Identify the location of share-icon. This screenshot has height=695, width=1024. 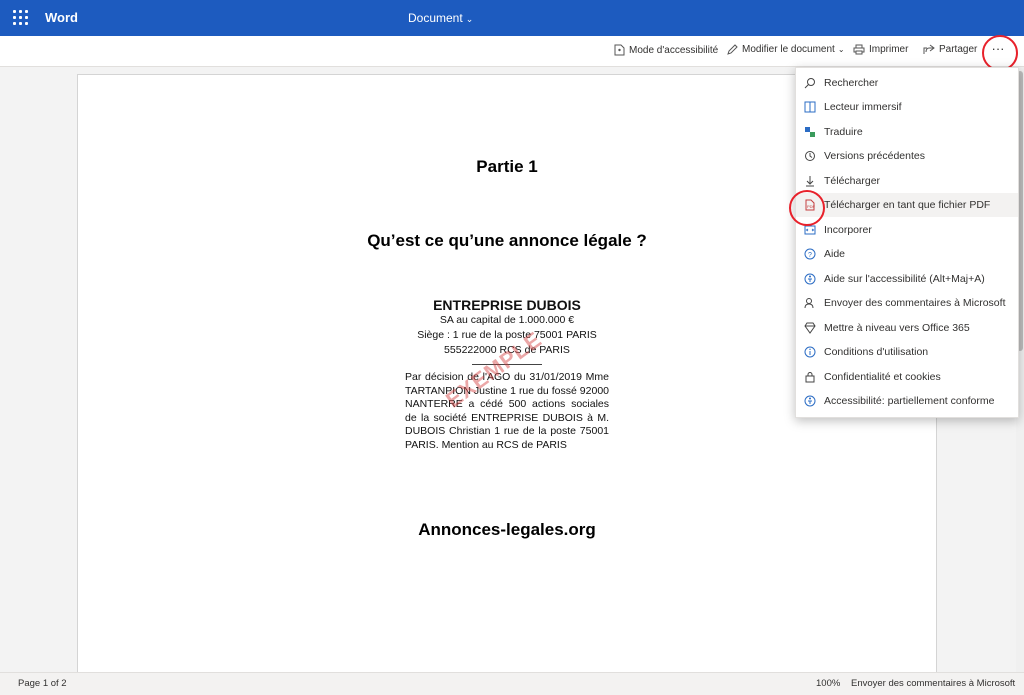
(929, 49).